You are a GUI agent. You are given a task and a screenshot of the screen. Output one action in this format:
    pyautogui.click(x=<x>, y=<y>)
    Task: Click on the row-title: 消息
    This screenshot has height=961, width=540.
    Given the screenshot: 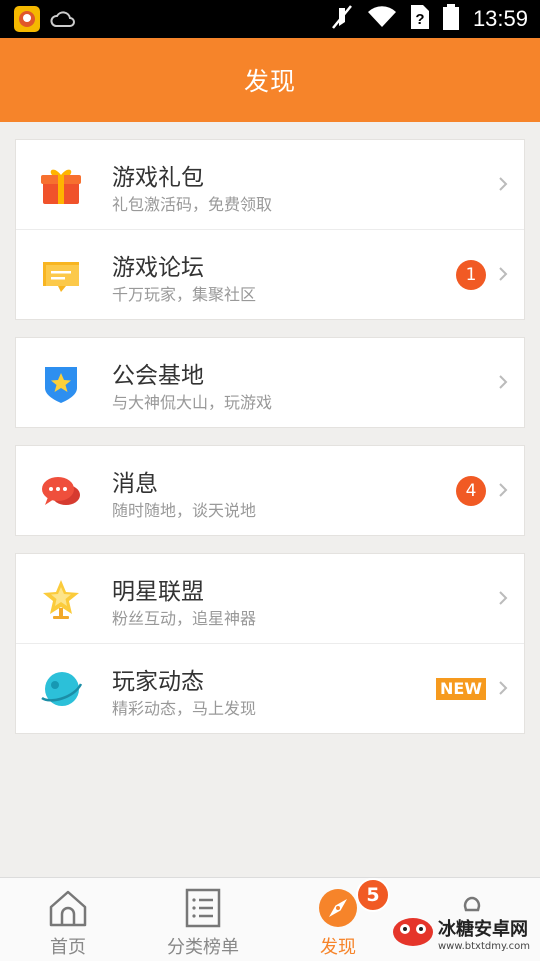 What is the action you would take?
    pyautogui.click(x=135, y=484)
    